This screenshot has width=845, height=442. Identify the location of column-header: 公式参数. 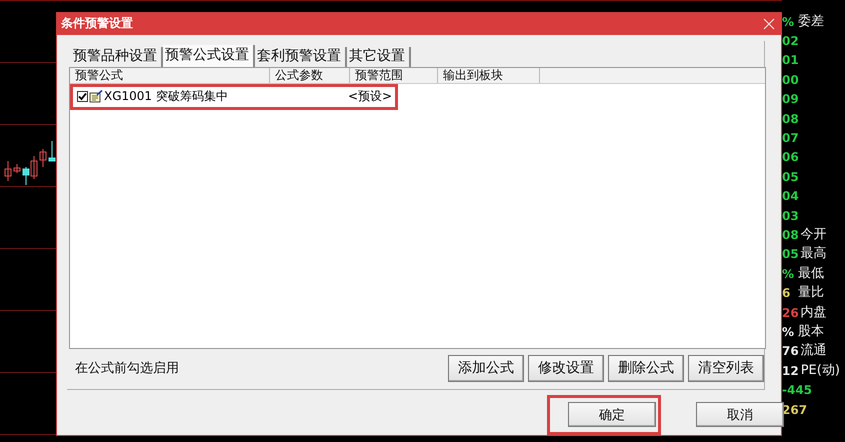
(310, 75).